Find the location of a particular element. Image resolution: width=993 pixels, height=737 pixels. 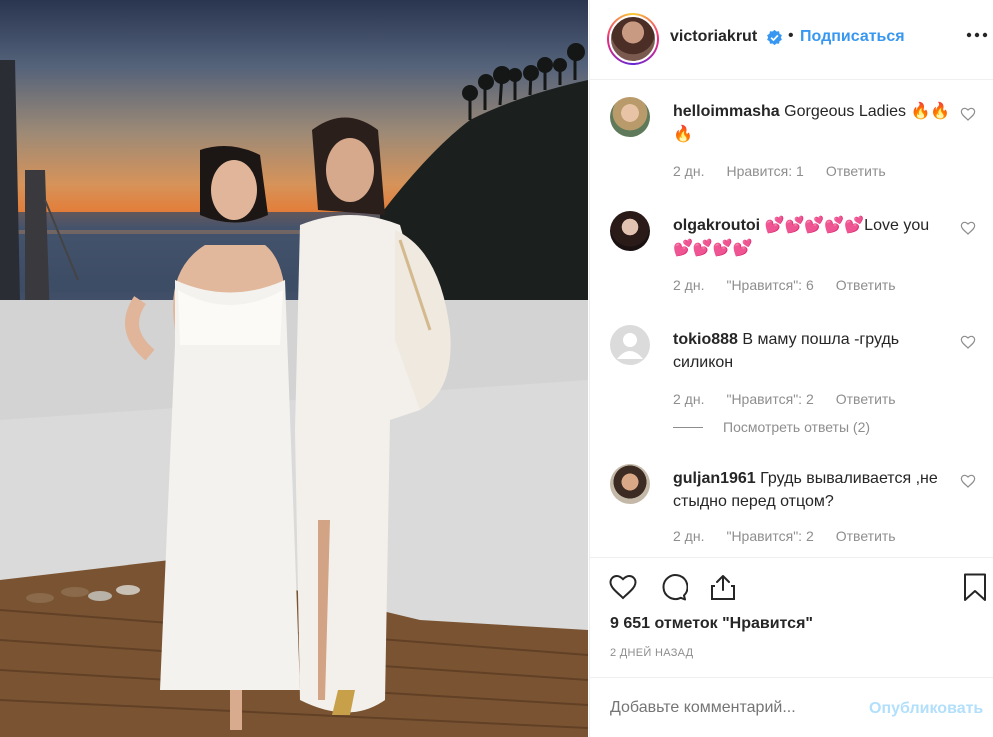

author-username: victoriakrut is located at coordinates (713, 37).